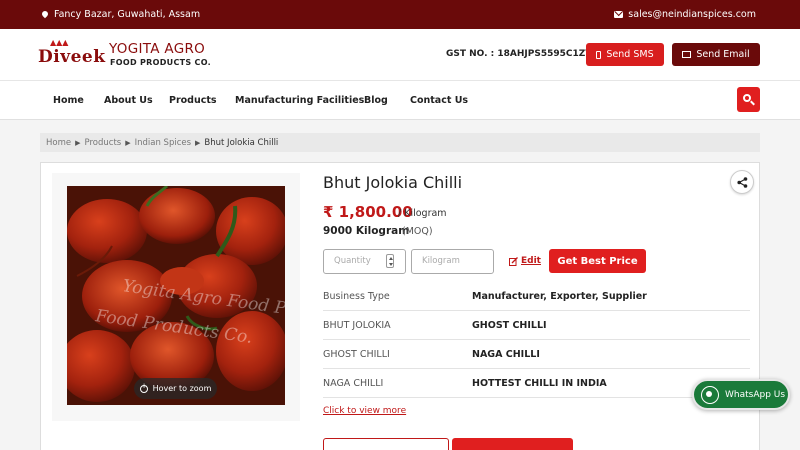 The width and height of the screenshot is (800, 450). Describe the element at coordinates (157, 49) in the screenshot. I see `logo-company-name: YOGITA AGRO` at that location.